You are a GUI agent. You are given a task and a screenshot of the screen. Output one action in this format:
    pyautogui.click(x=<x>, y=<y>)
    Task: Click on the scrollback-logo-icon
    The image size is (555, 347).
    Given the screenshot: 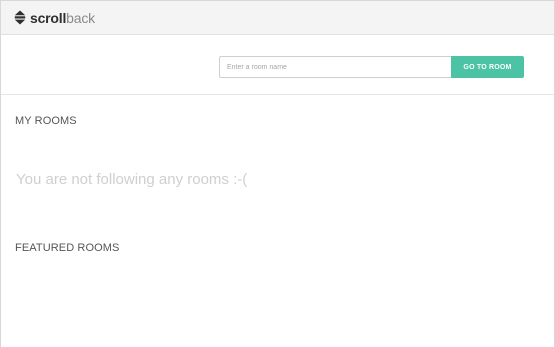 What is the action you would take?
    pyautogui.click(x=20, y=17)
    